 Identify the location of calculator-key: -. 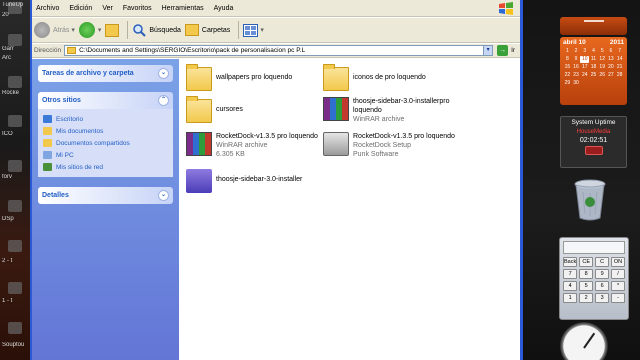
(618, 298).